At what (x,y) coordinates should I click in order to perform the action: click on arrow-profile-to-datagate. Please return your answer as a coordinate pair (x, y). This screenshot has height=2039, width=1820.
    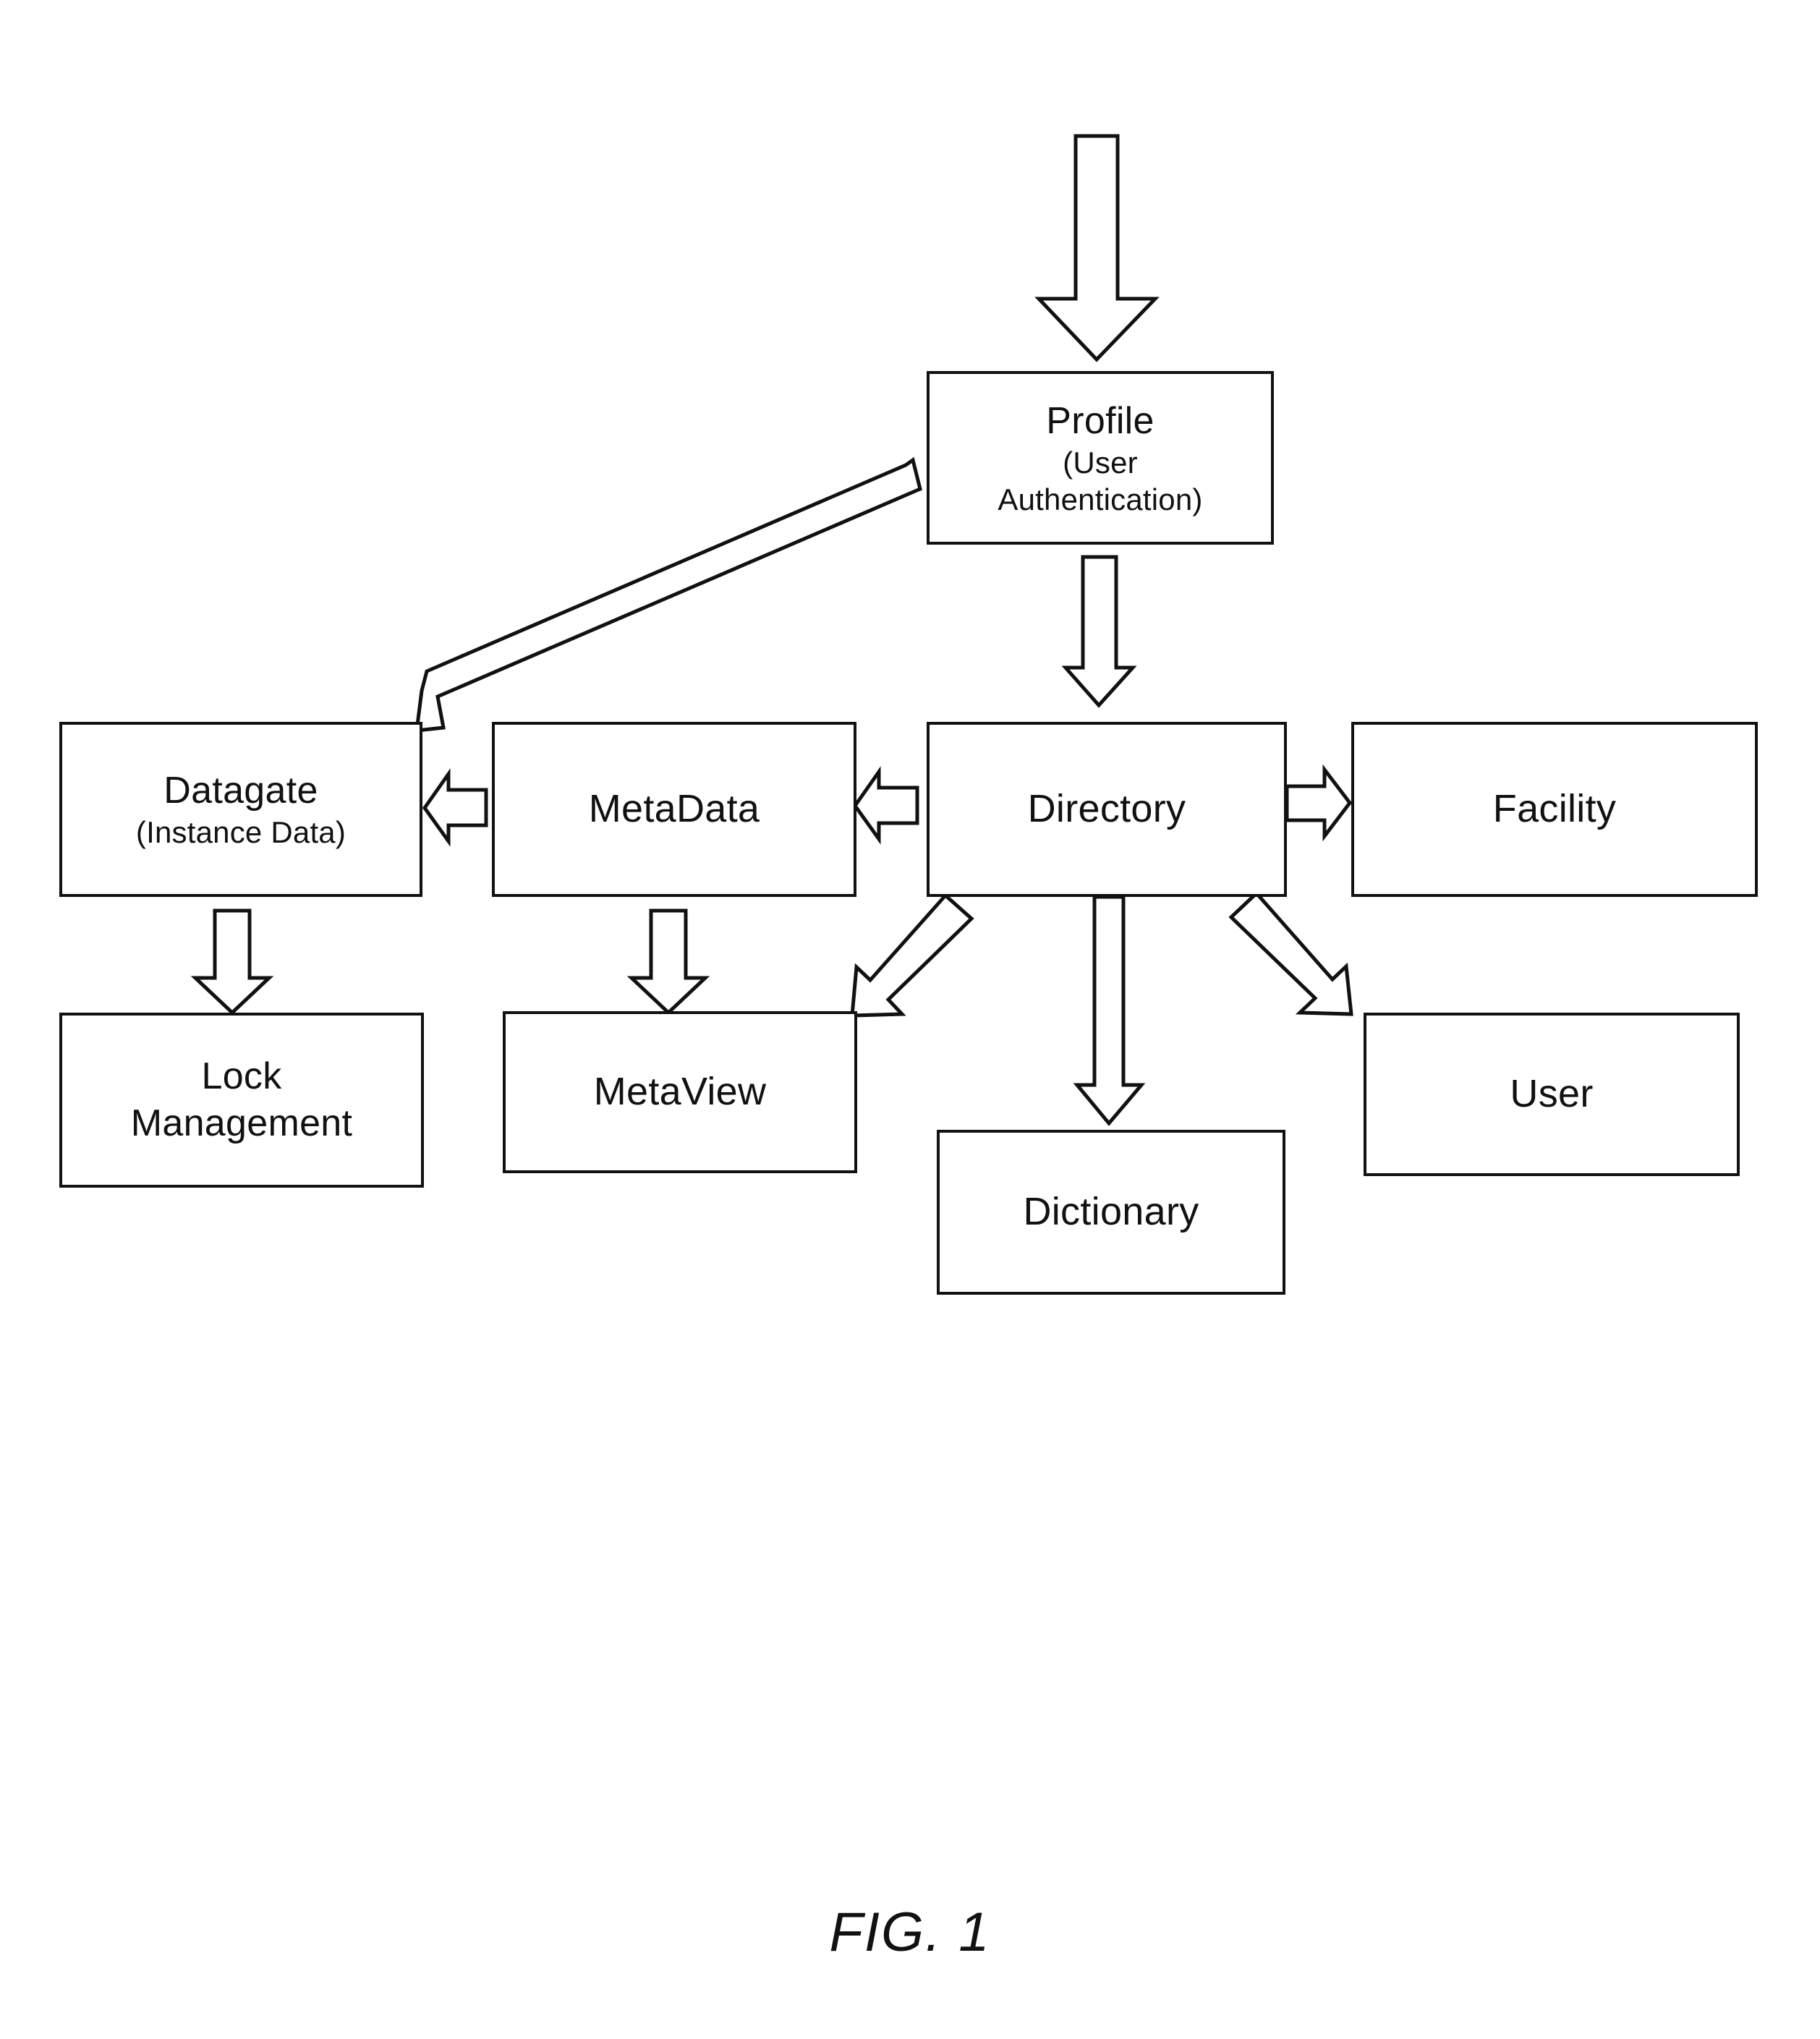
    Looking at the image, I should click on (668, 594).